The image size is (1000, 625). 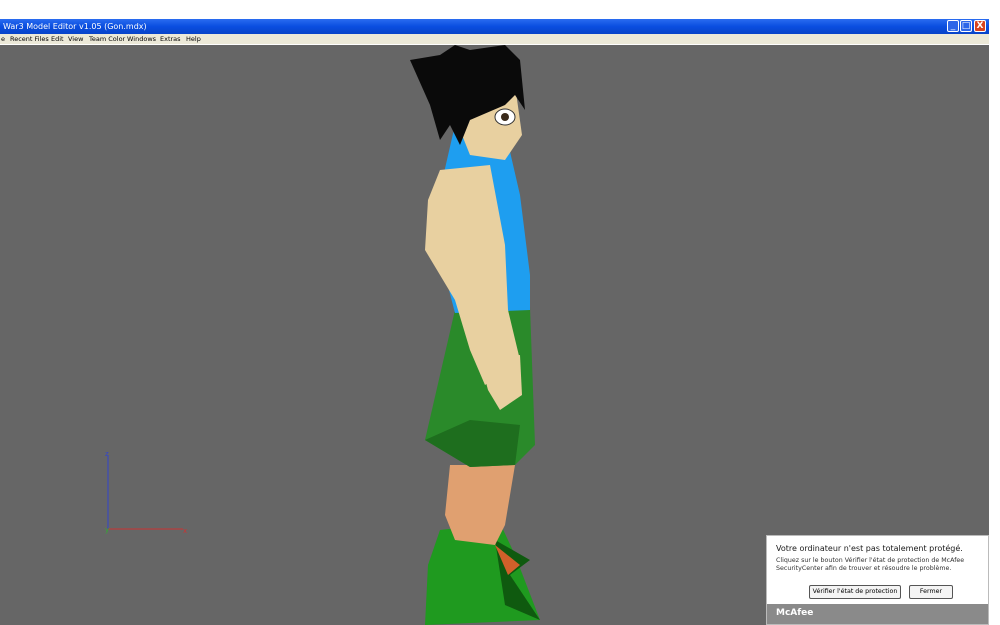 What do you see at coordinates (57, 39) in the screenshot?
I see `menu-edit: Edit` at bounding box center [57, 39].